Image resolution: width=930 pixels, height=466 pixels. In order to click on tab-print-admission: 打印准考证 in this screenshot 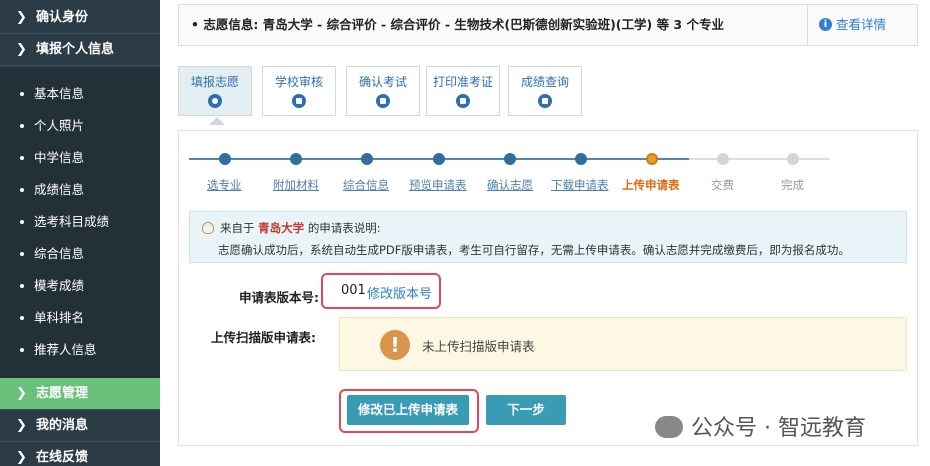, I will do `click(463, 91)`.